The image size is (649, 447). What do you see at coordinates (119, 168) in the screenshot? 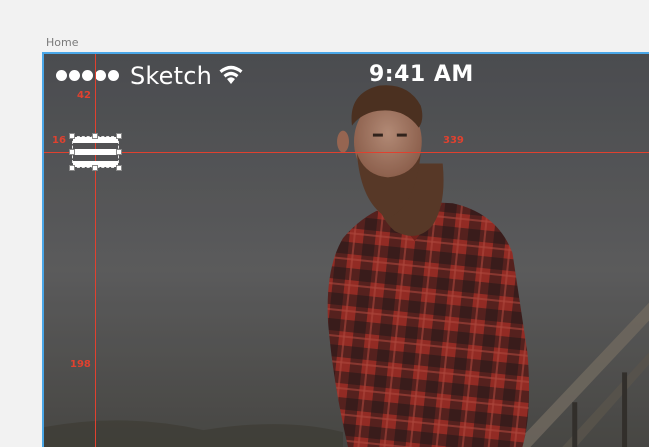
I see `resize-handle-bottom-right` at bounding box center [119, 168].